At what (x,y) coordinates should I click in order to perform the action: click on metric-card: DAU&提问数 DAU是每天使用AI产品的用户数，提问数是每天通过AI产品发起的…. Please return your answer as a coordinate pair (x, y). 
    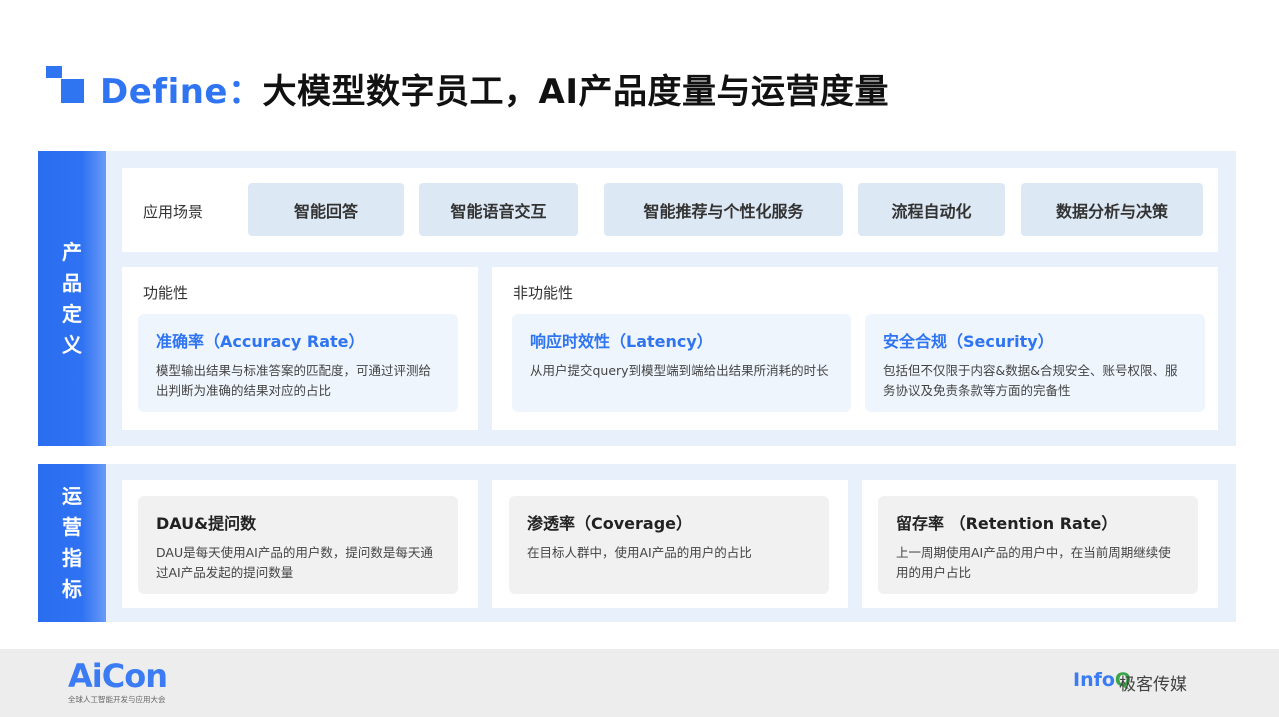
    Looking at the image, I should click on (298, 545).